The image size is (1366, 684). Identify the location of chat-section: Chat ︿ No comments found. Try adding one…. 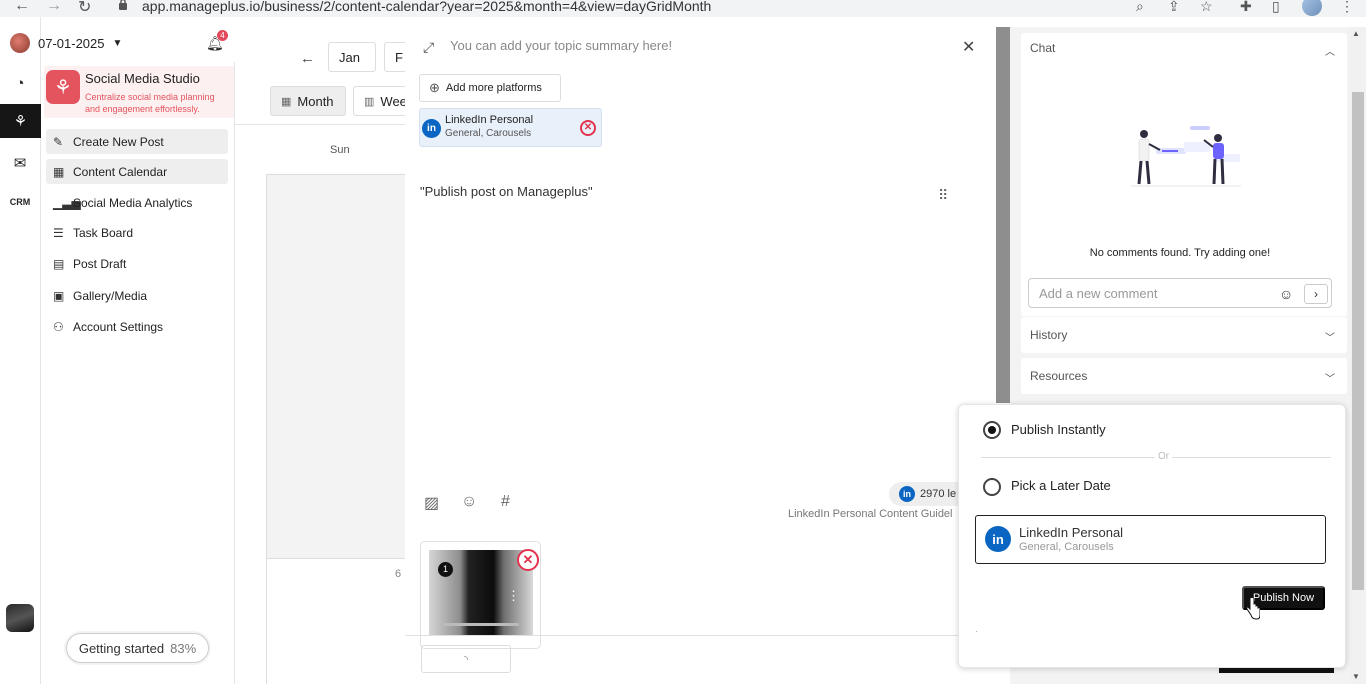
(1184, 174).